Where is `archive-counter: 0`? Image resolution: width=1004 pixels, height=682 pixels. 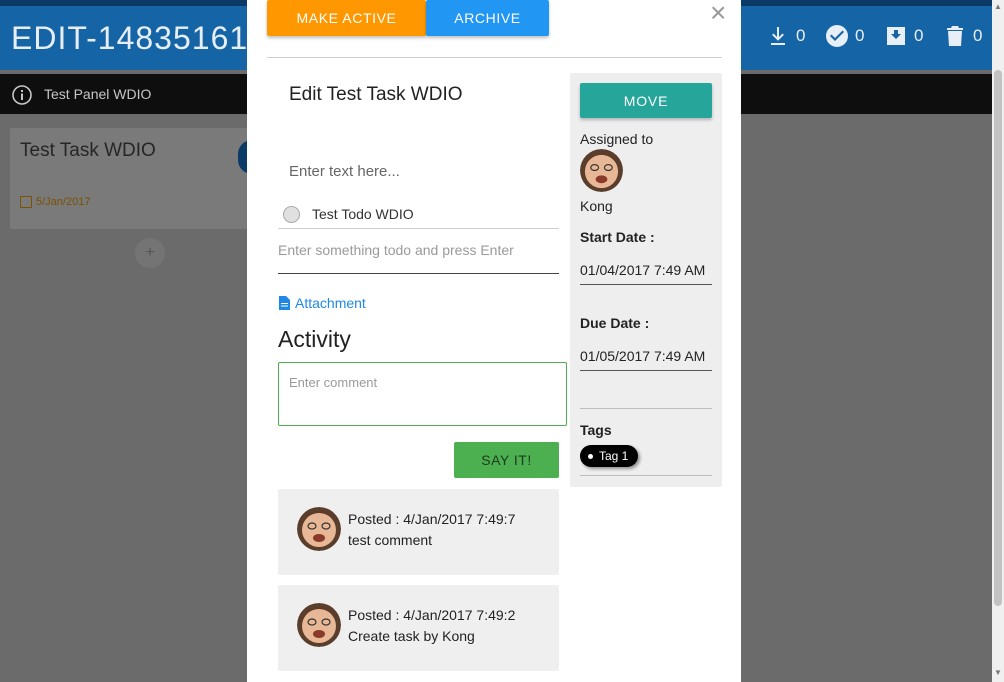
archive-counter: 0 is located at coordinates (913, 36).